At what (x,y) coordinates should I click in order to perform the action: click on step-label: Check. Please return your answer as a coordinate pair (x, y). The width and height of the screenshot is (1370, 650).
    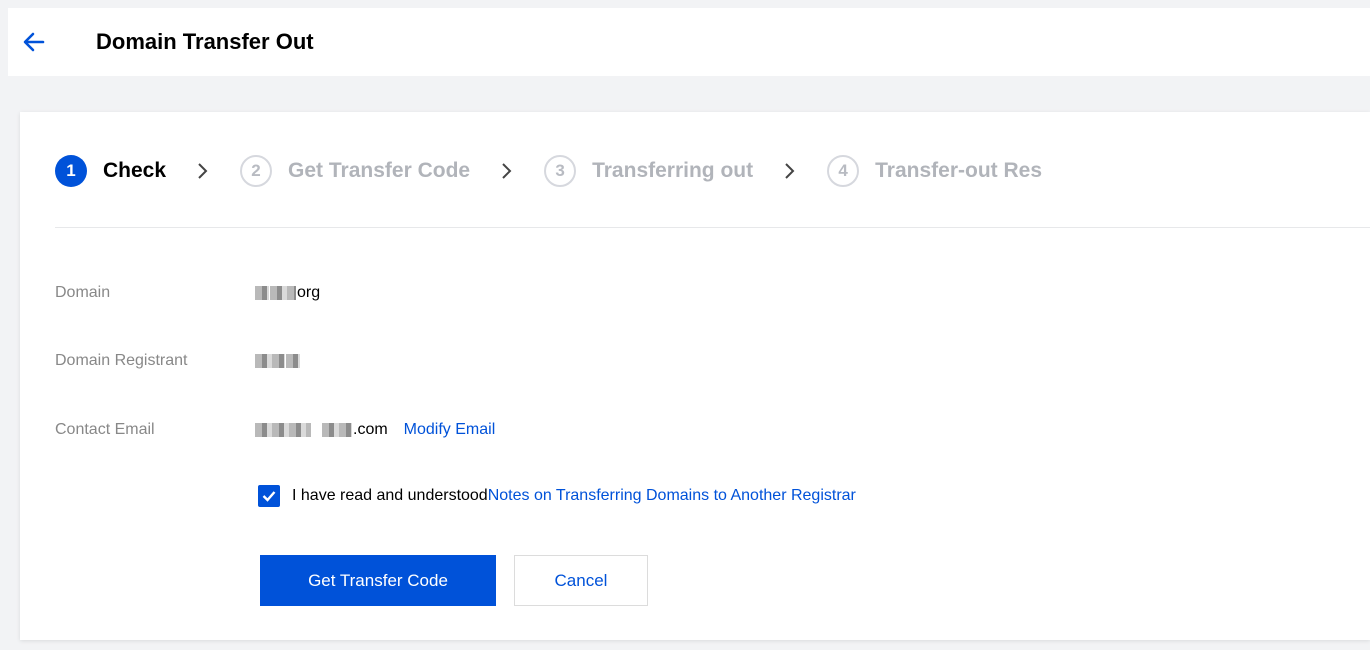
    Looking at the image, I should click on (135, 170).